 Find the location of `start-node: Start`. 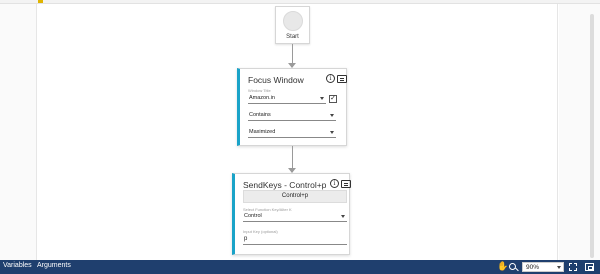

start-node: Start is located at coordinates (292, 25).